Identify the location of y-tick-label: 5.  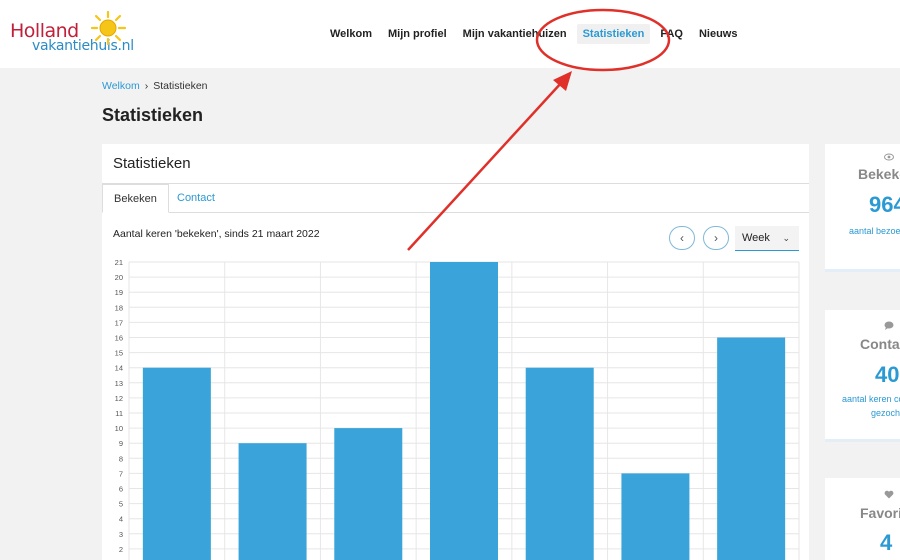
(121, 504).